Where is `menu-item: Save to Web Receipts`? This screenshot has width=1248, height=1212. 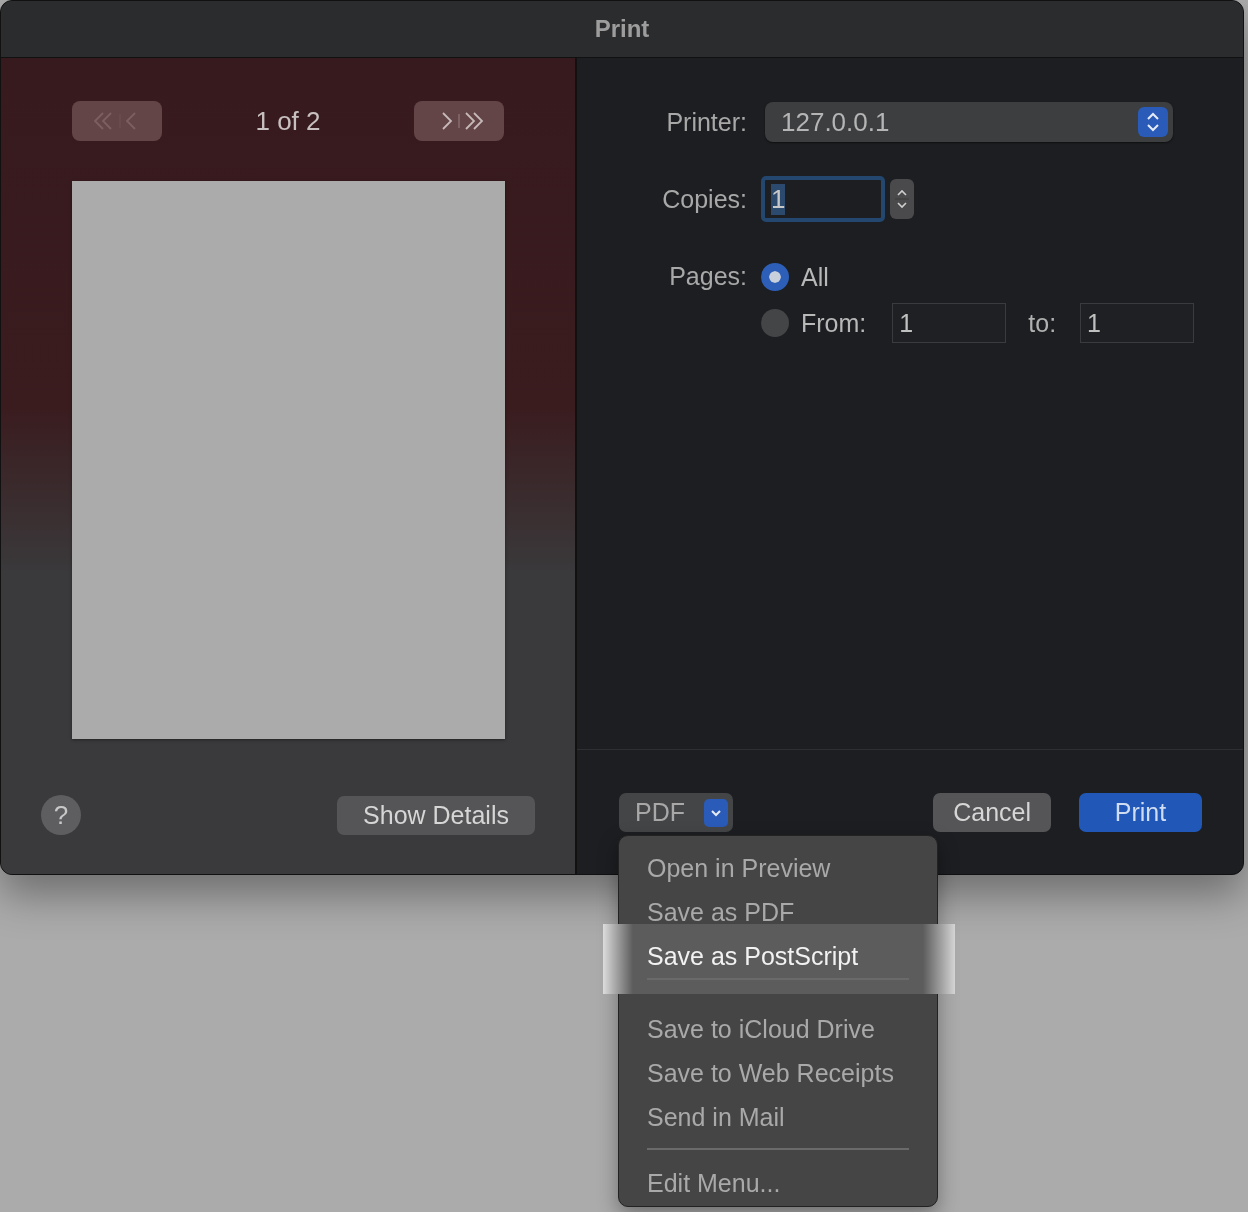 menu-item: Save to Web Receipts is located at coordinates (778, 1073).